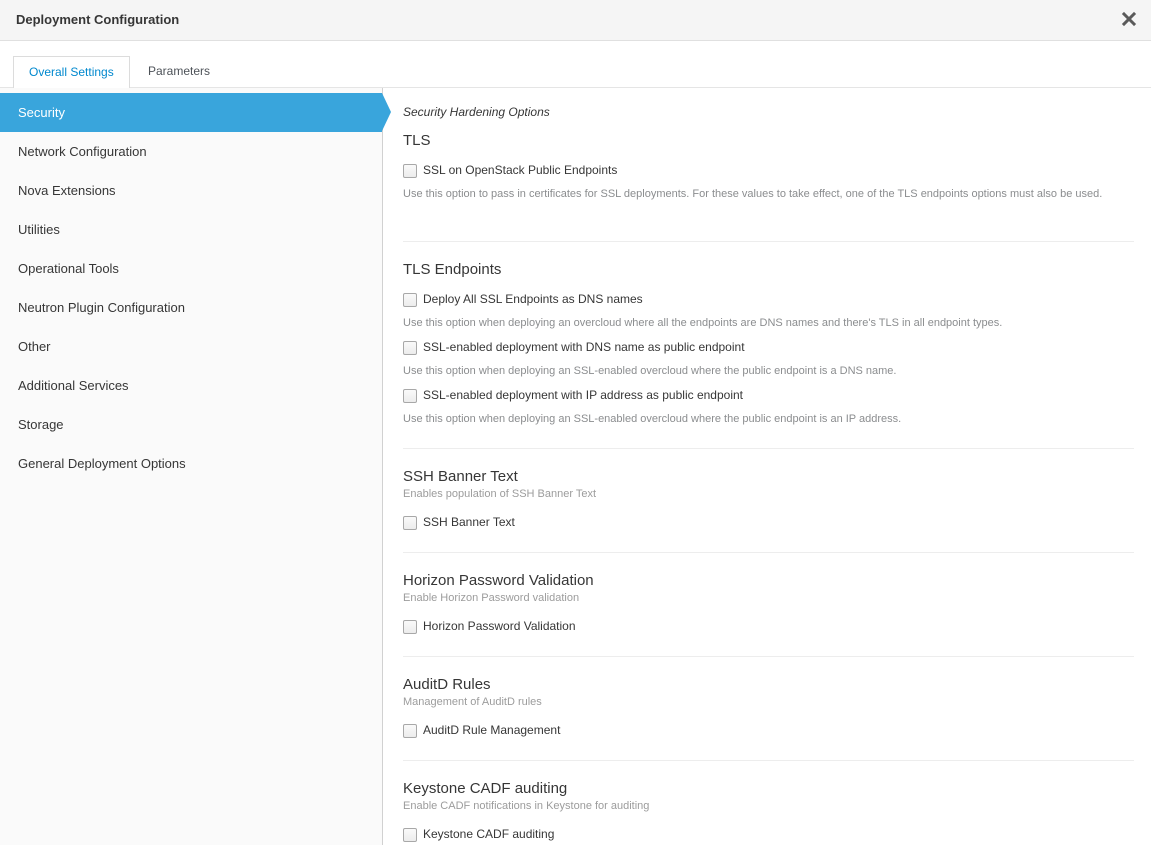  Describe the element at coordinates (492, 730) in the screenshot. I see `checkbox-label: AuditD Rule Management` at that location.